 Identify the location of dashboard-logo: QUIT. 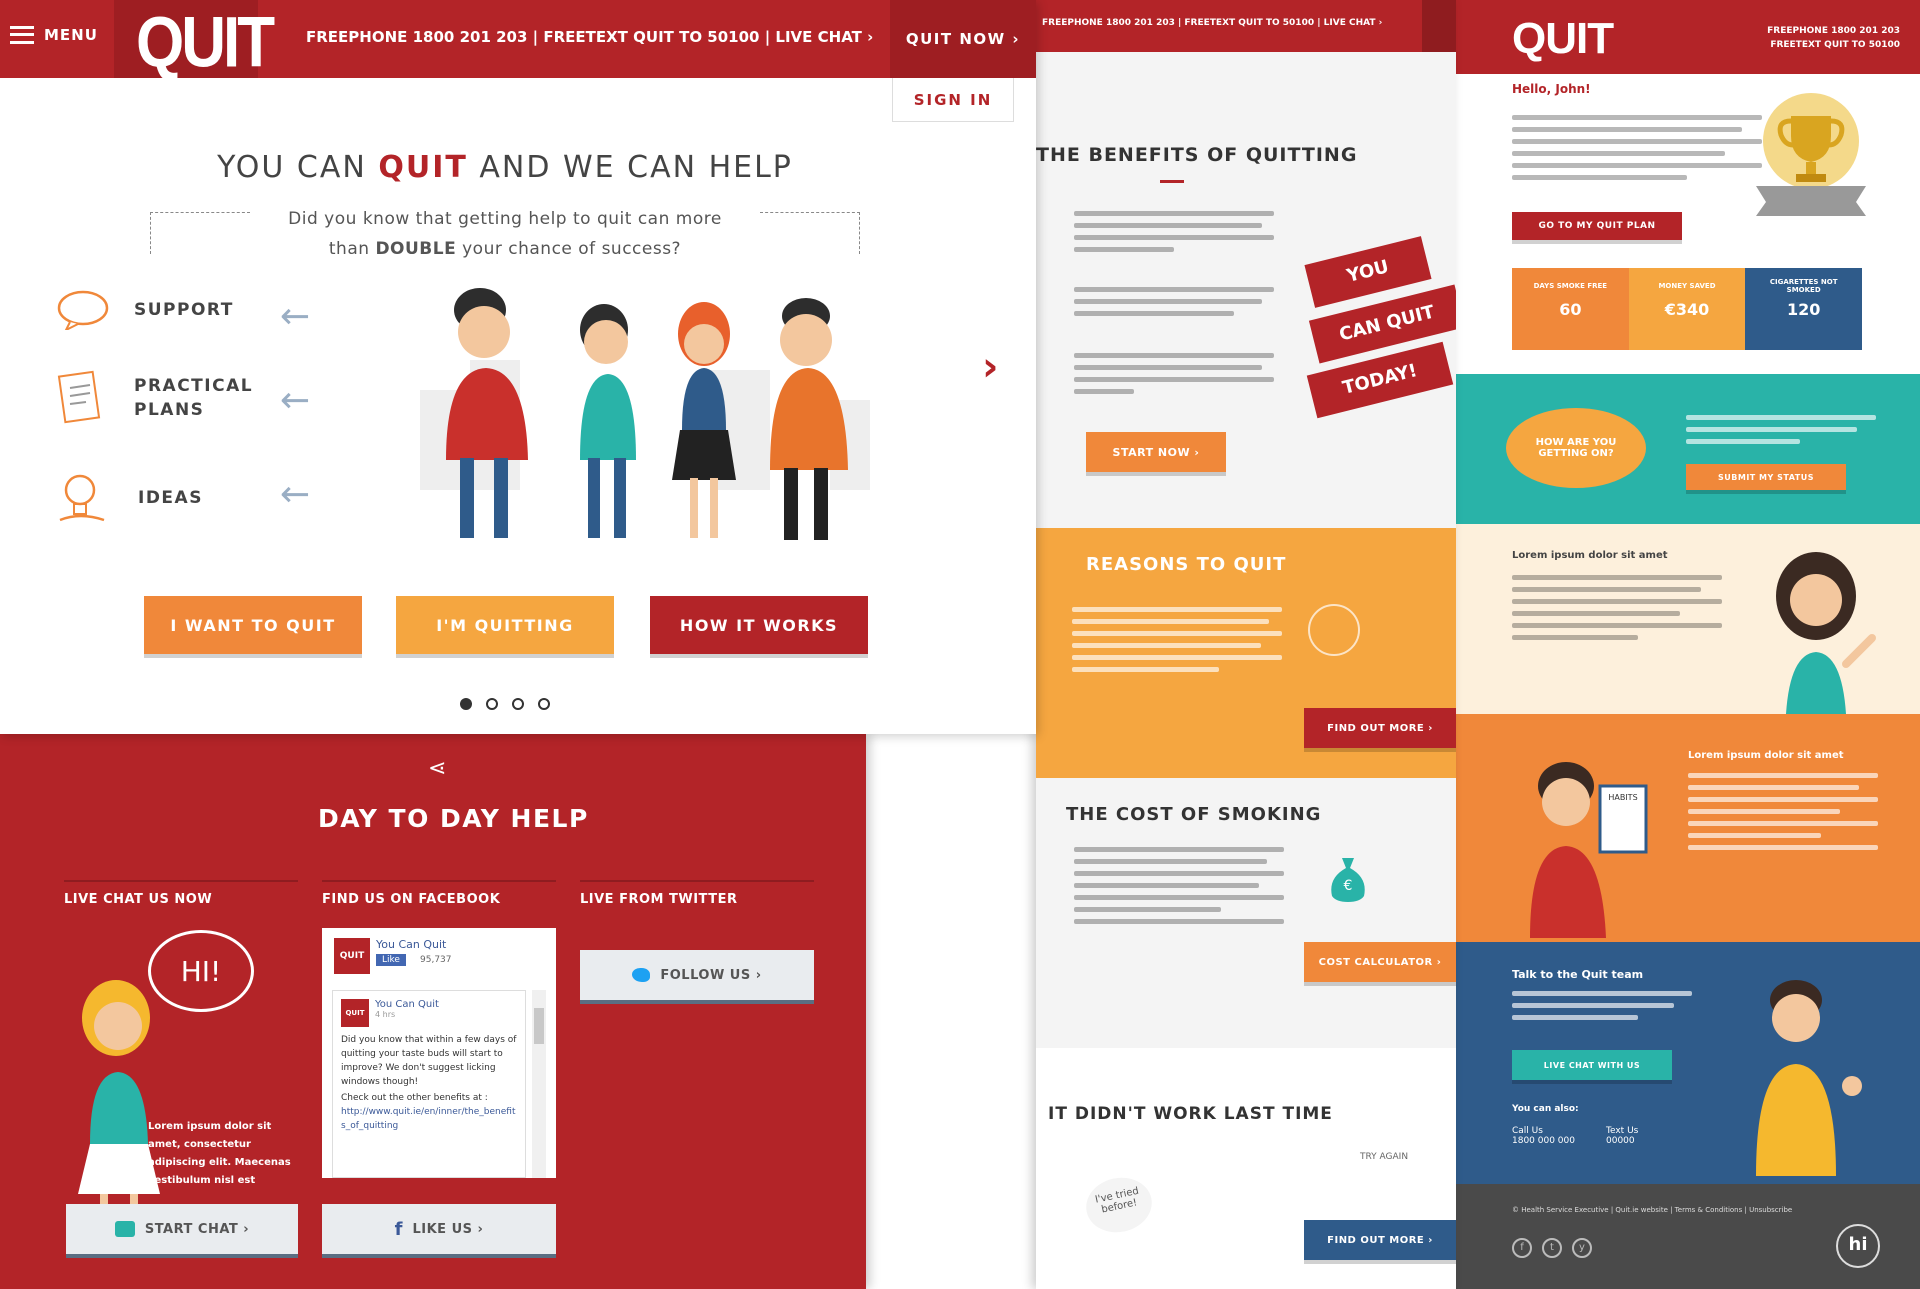
(1563, 39).